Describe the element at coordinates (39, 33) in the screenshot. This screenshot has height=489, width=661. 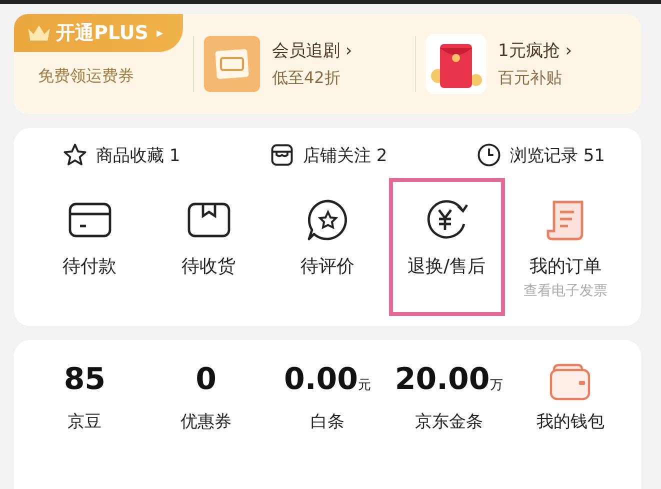
I see `crown-icon` at that location.